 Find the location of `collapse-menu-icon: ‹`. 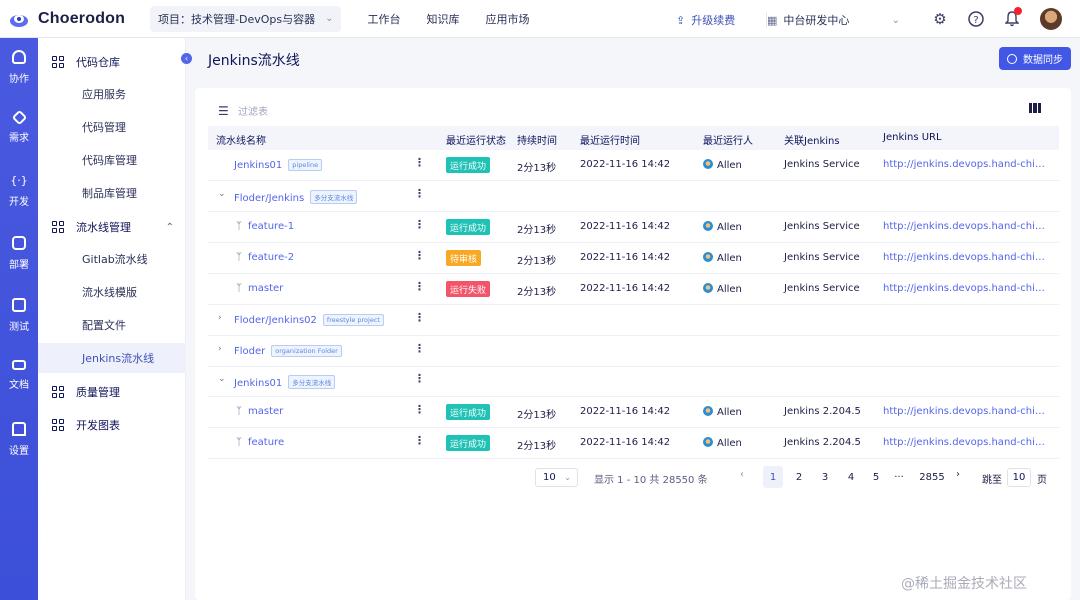

collapse-menu-icon: ‹ is located at coordinates (186, 58).